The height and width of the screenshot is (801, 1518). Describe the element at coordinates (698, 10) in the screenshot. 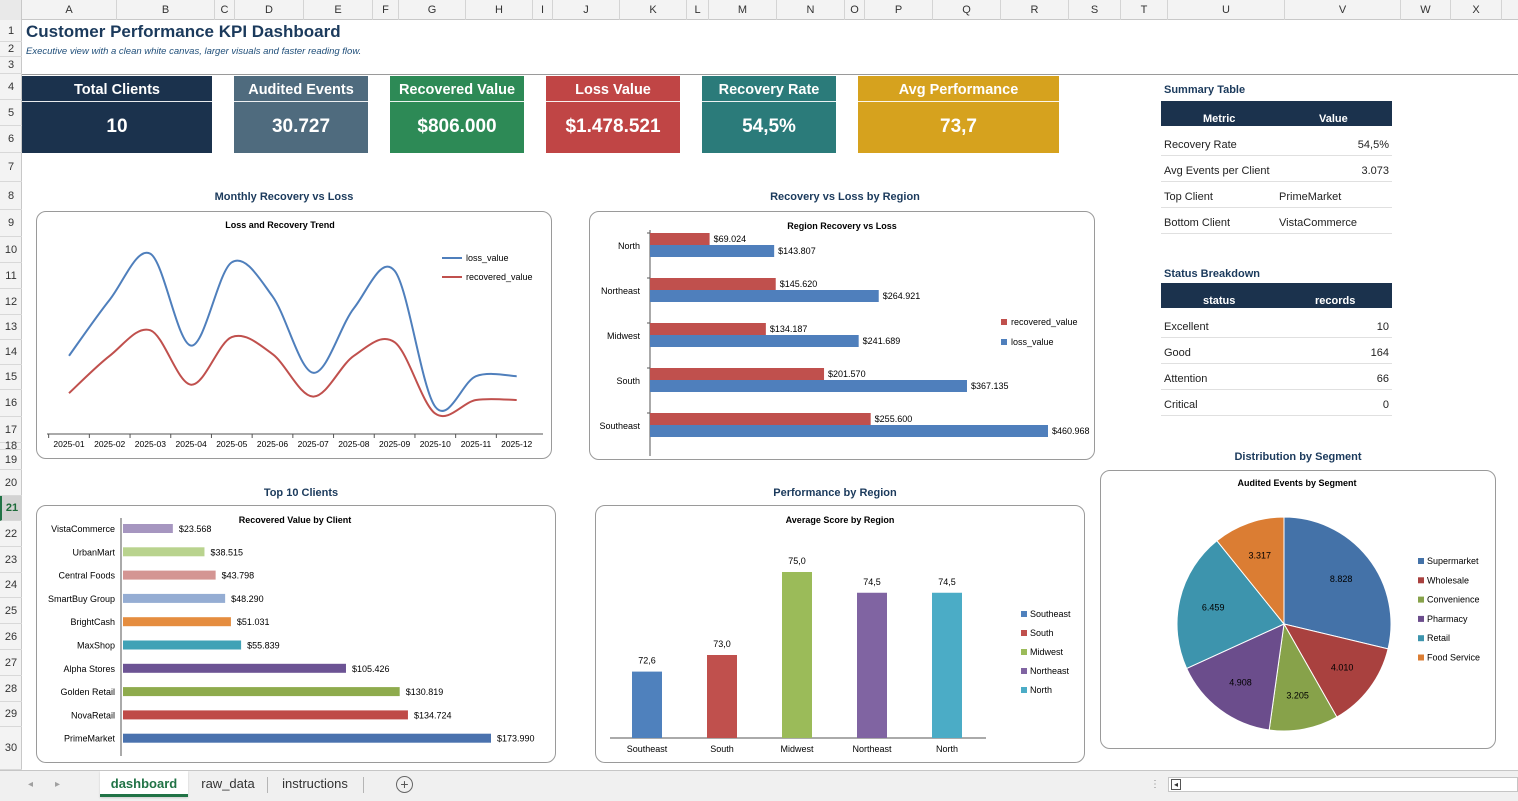

I see `column-letter: L` at that location.